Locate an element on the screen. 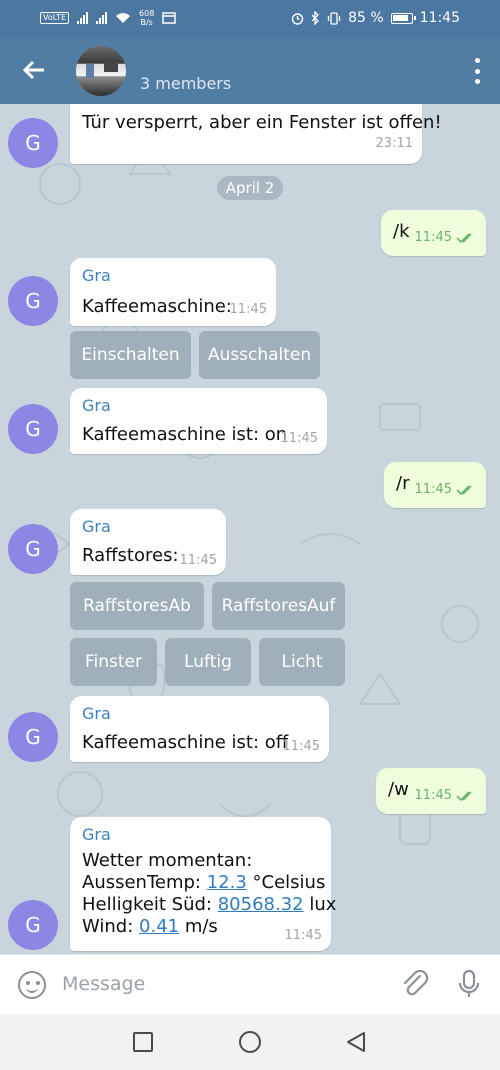 The image size is (500, 1070). recents-button is located at coordinates (143, 1042).